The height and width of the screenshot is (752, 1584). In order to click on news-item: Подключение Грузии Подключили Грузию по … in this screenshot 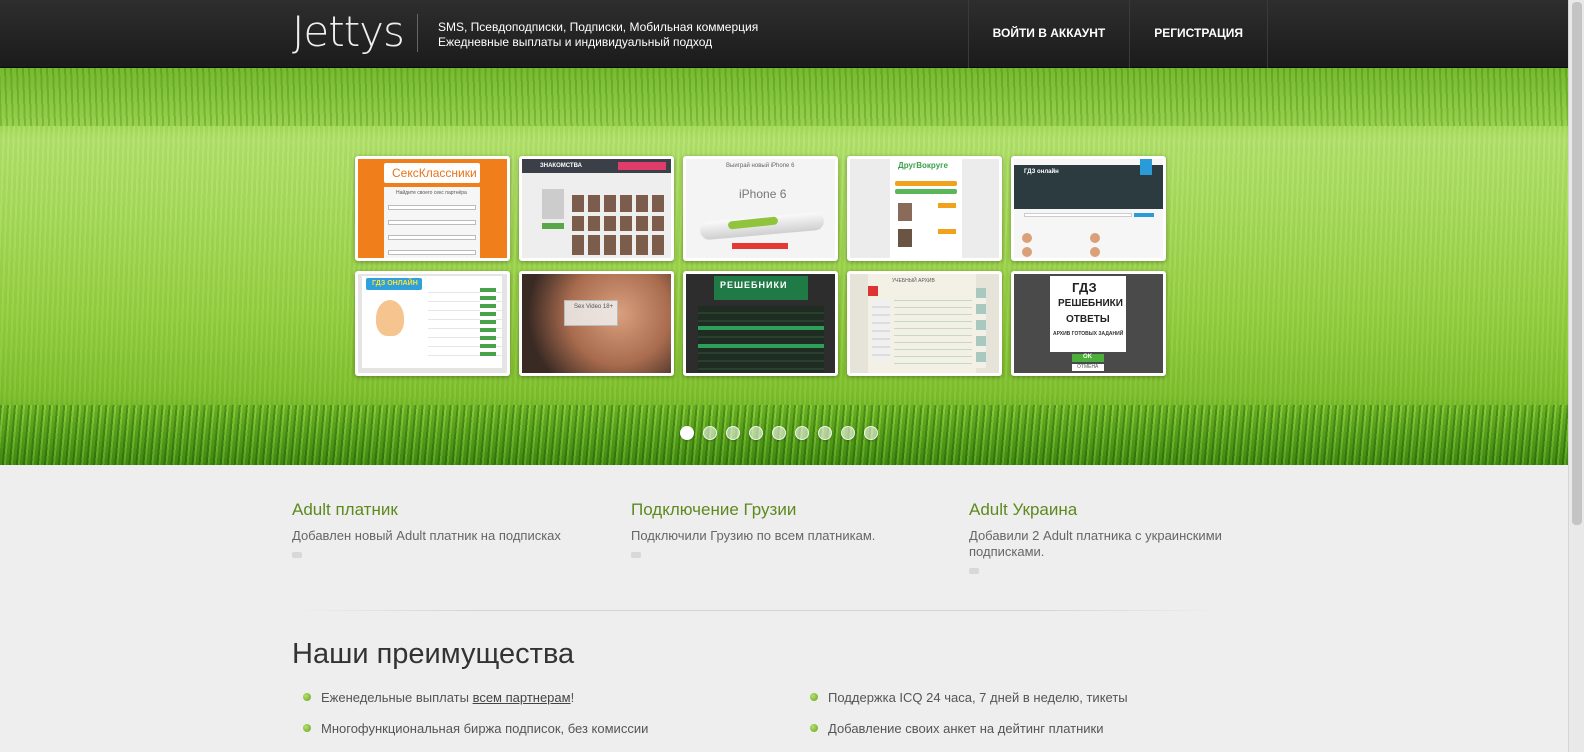, I will do `click(771, 529)`.